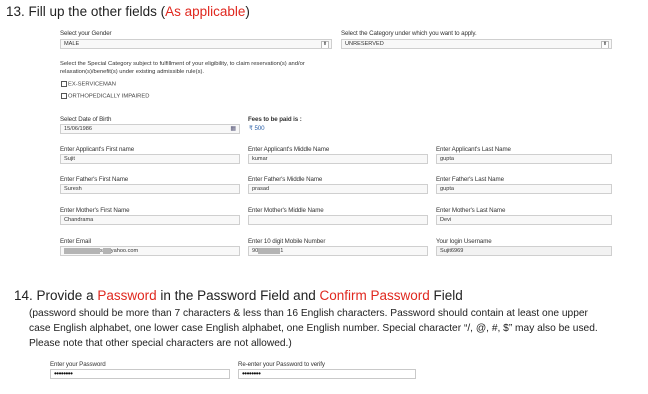 This screenshot has width=648, height=394. What do you see at coordinates (374, 295) in the screenshot?
I see `step14-confirm-password-word: Confirm Password` at bounding box center [374, 295].